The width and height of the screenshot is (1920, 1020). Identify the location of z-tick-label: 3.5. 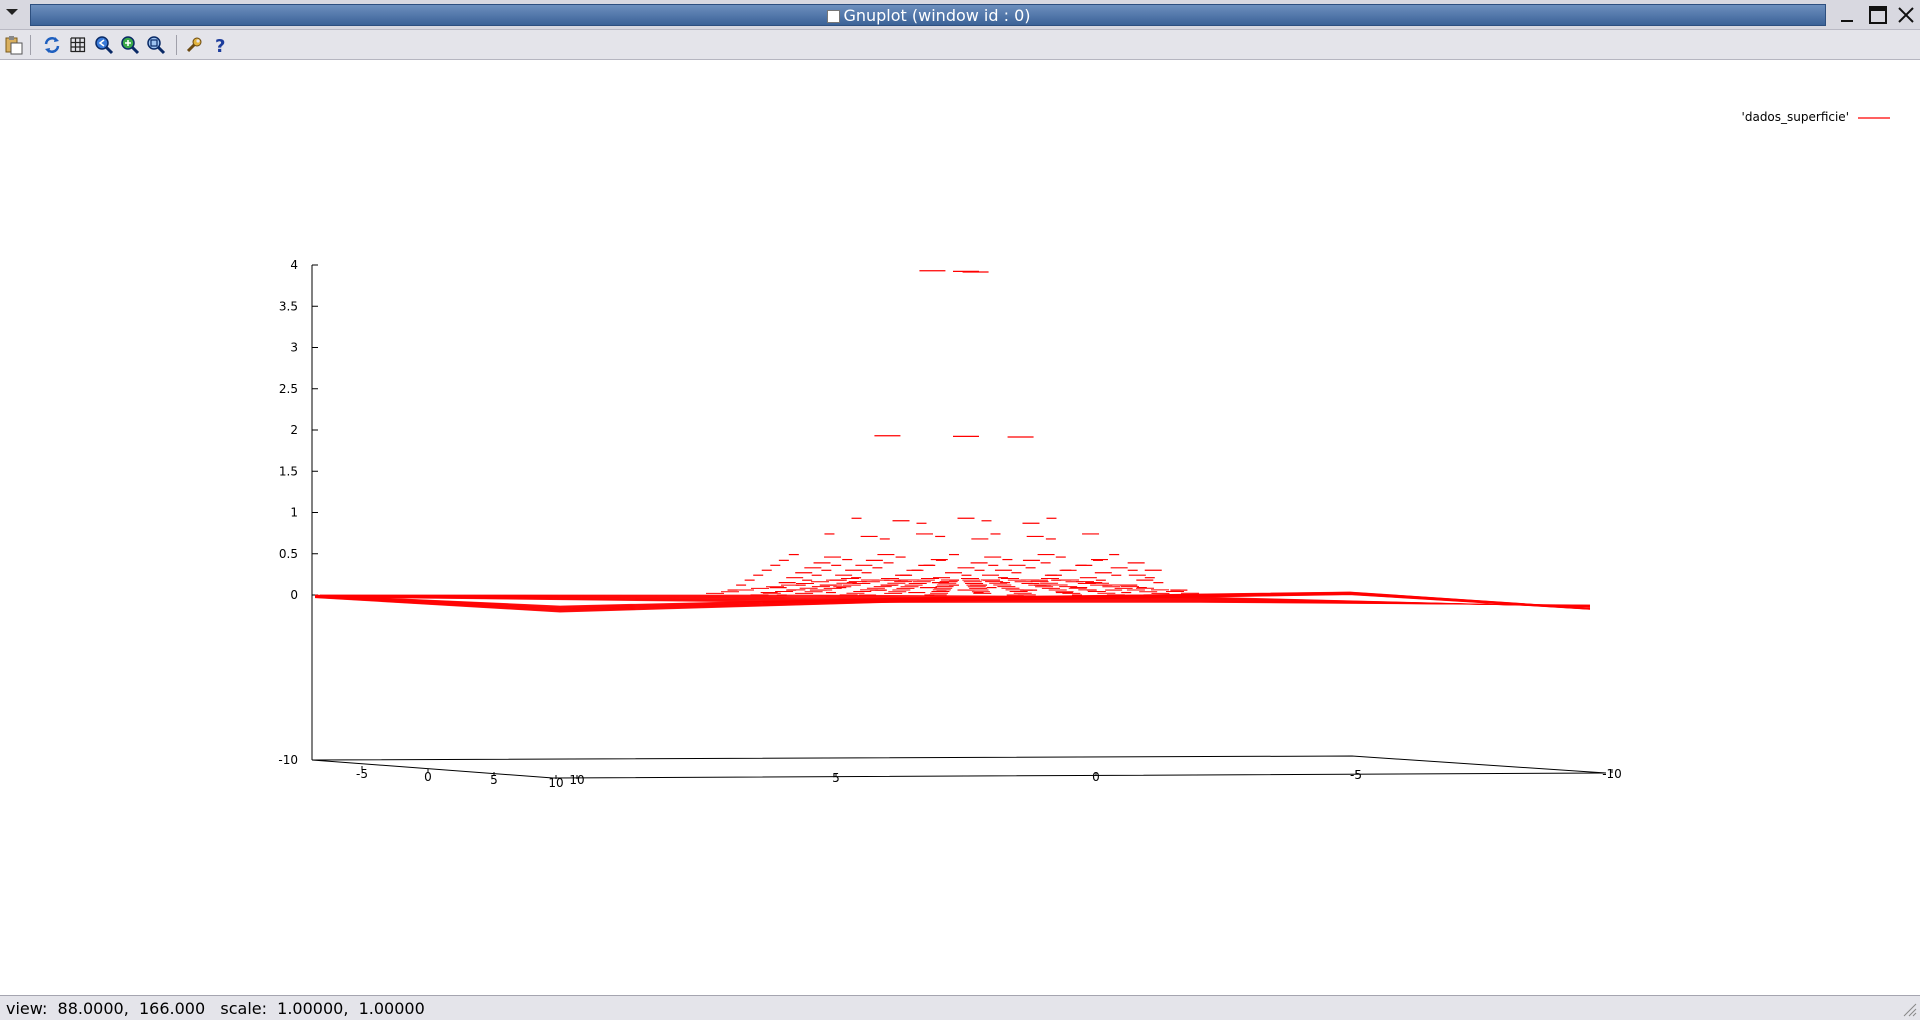
(288, 306).